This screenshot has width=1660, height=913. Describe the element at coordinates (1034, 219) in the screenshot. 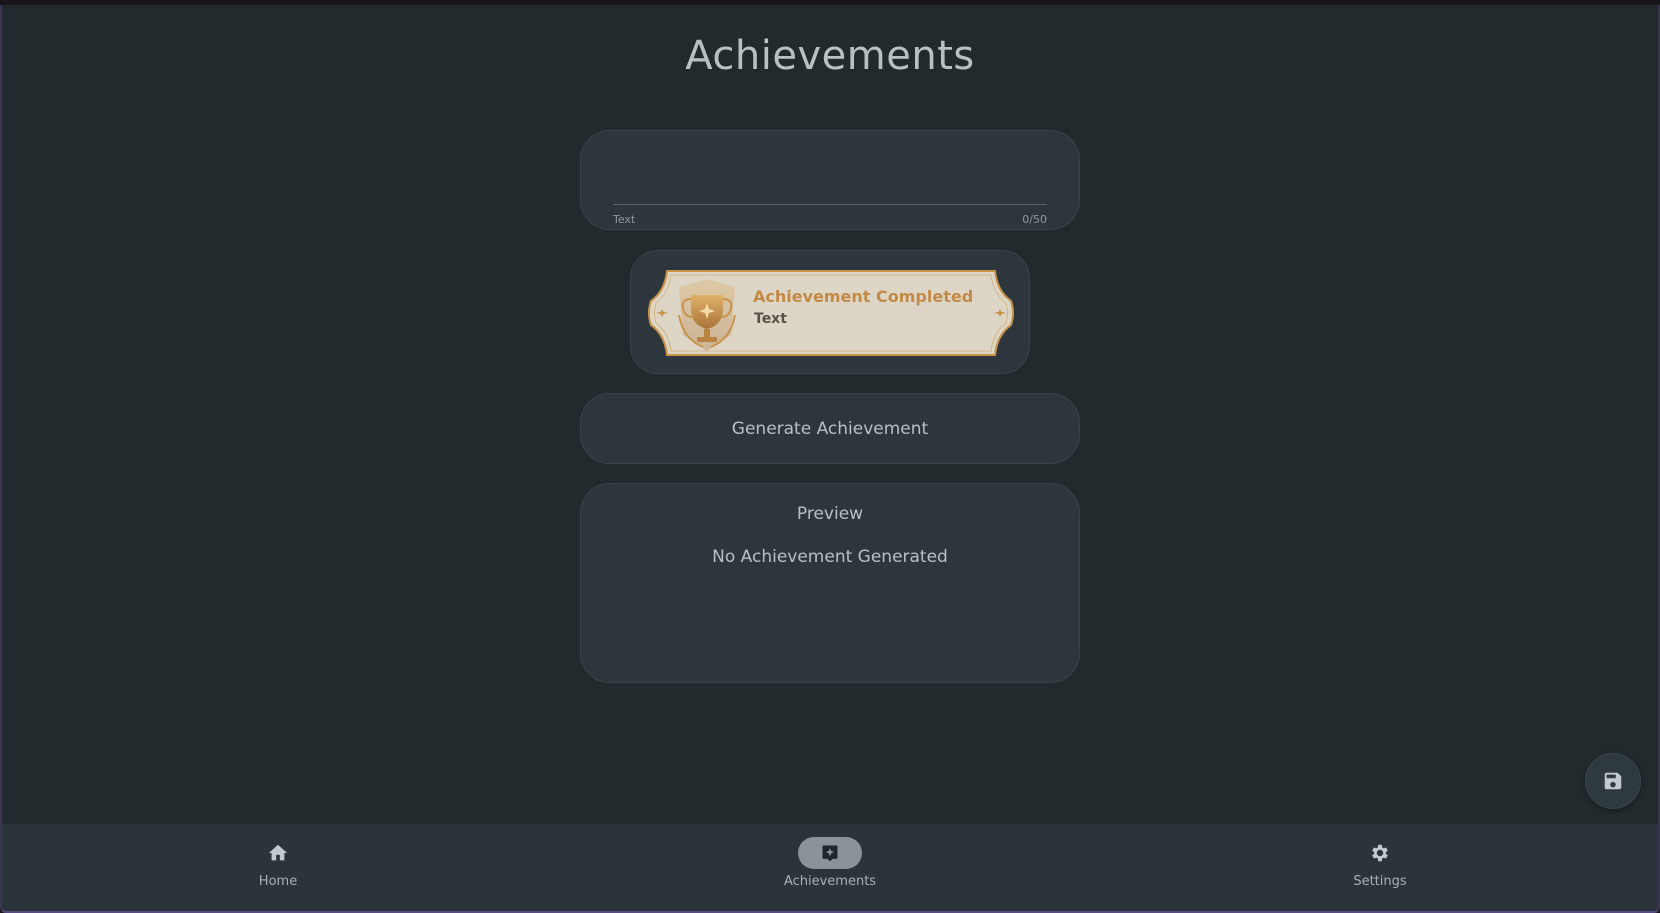

I see `input-character-counter: 0/50` at that location.